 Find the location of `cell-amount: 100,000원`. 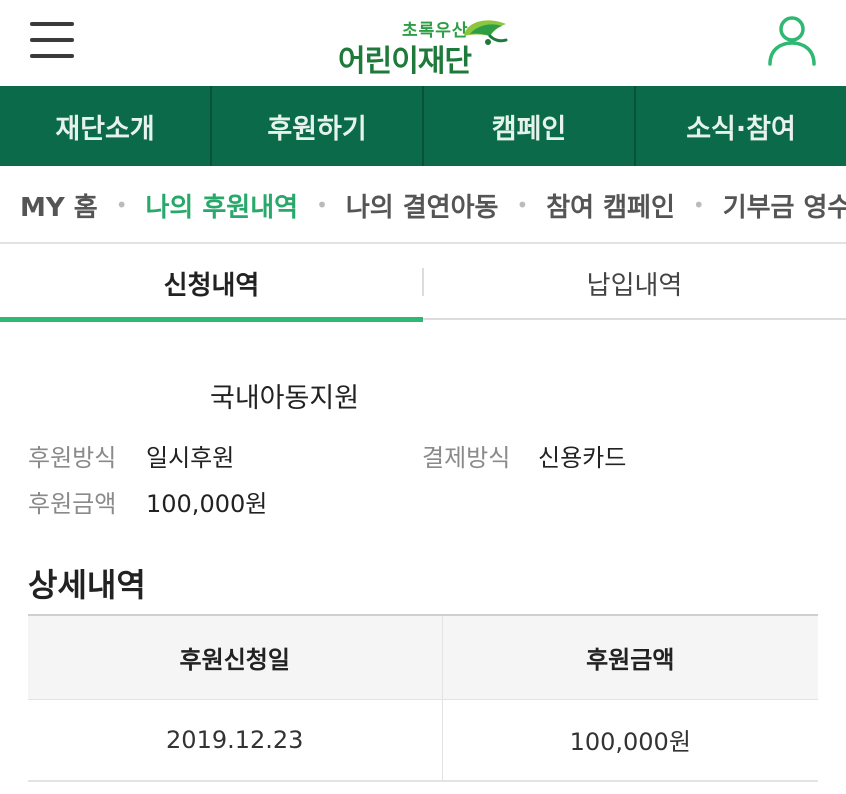

cell-amount: 100,000원 is located at coordinates (630, 740).